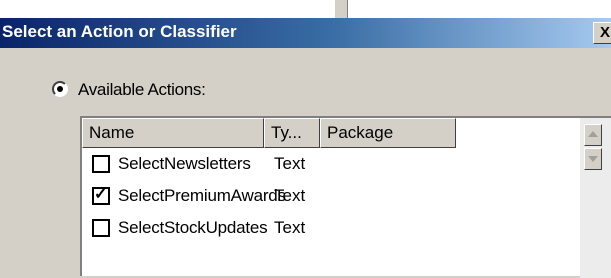 The width and height of the screenshot is (611, 278). I want to click on action-name: SelectNewsletters, so click(184, 163).